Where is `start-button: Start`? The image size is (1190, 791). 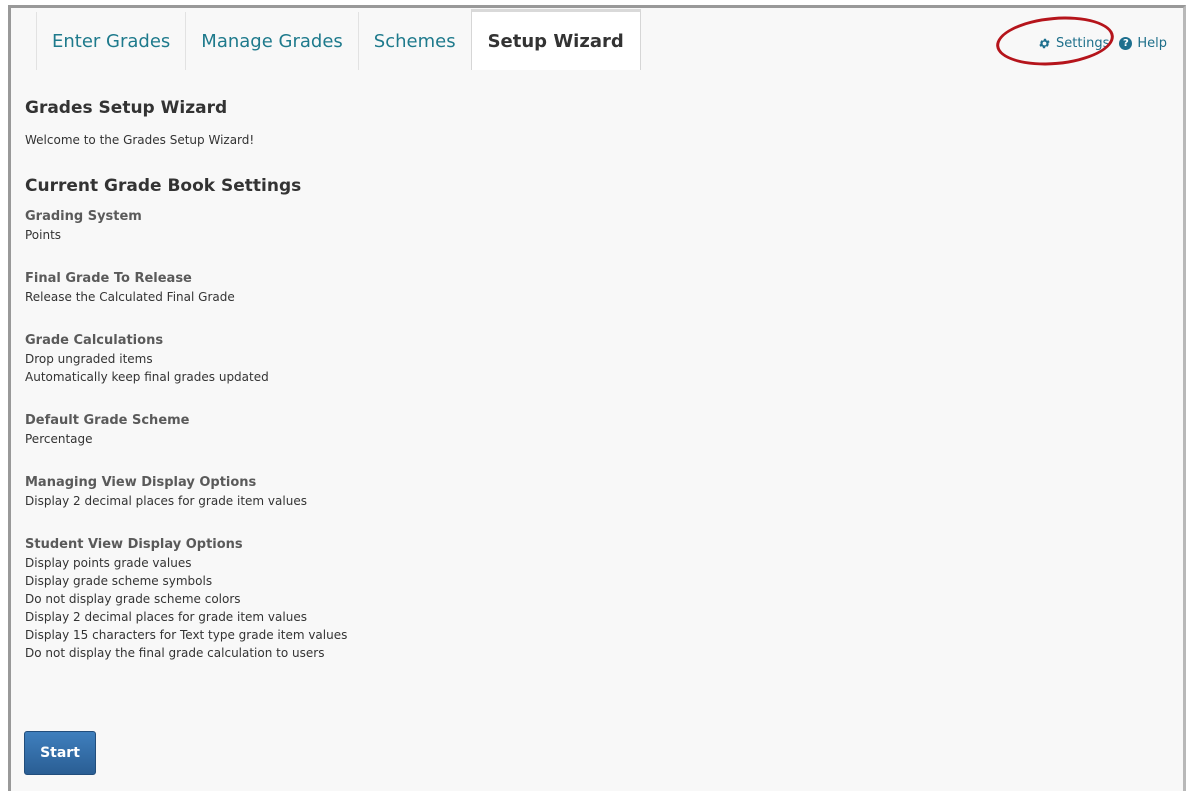
start-button: Start is located at coordinates (60, 753).